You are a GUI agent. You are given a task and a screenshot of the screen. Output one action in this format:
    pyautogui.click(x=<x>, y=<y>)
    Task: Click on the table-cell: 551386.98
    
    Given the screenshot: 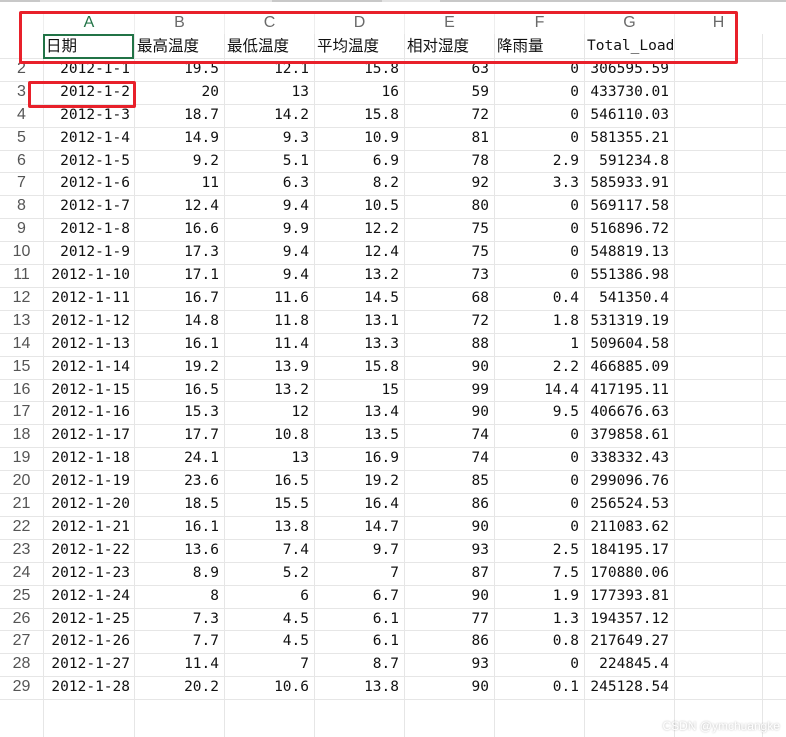 What is the action you would take?
    pyautogui.click(x=629, y=275)
    